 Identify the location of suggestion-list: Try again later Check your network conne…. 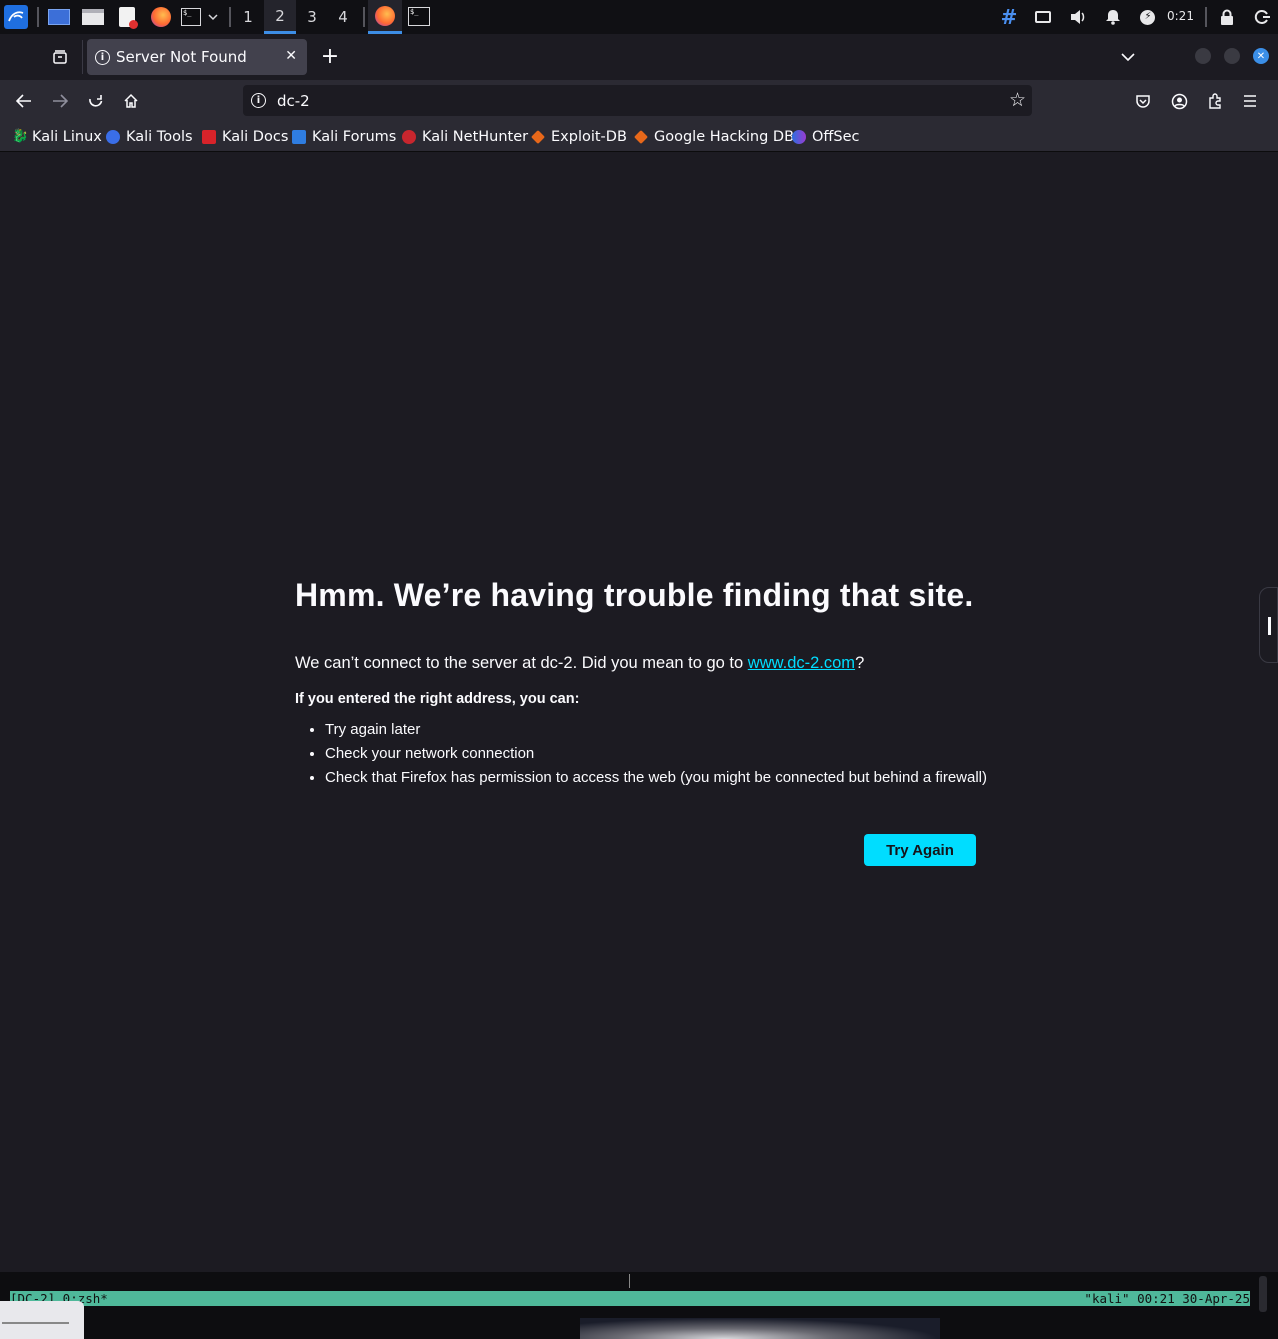
(645, 753).